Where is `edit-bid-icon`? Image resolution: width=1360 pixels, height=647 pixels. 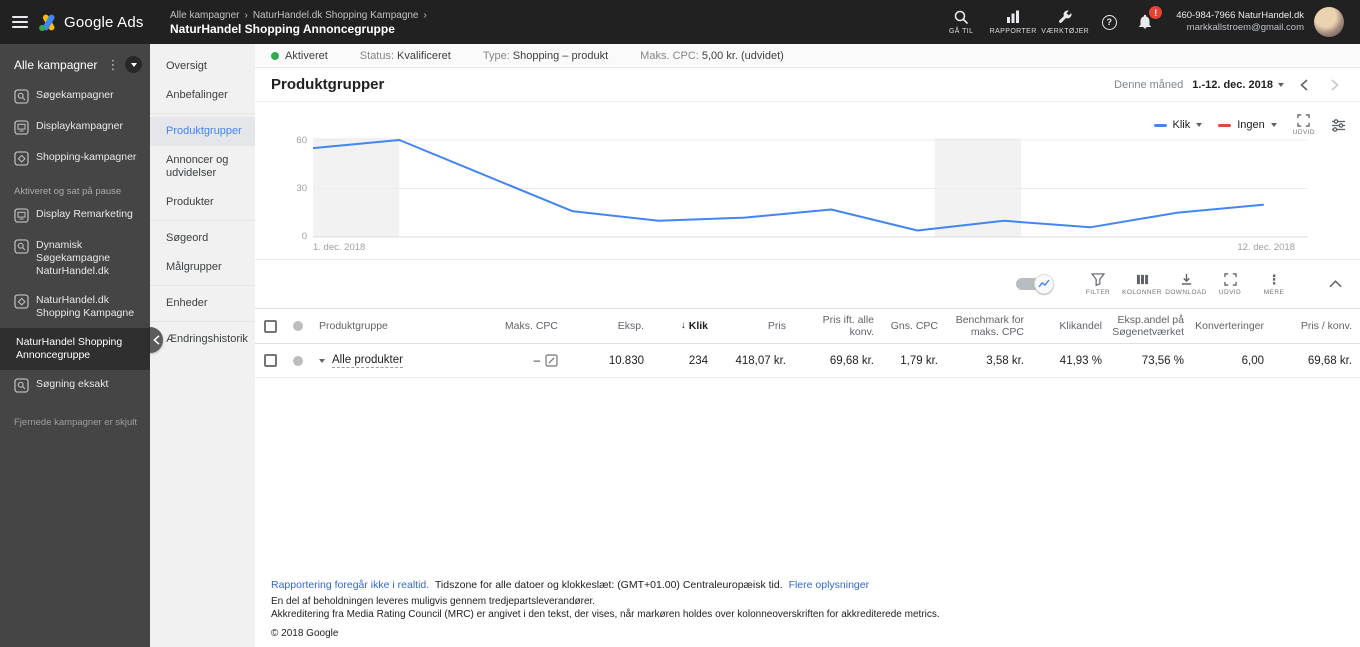
edit-bid-icon is located at coordinates (551, 360).